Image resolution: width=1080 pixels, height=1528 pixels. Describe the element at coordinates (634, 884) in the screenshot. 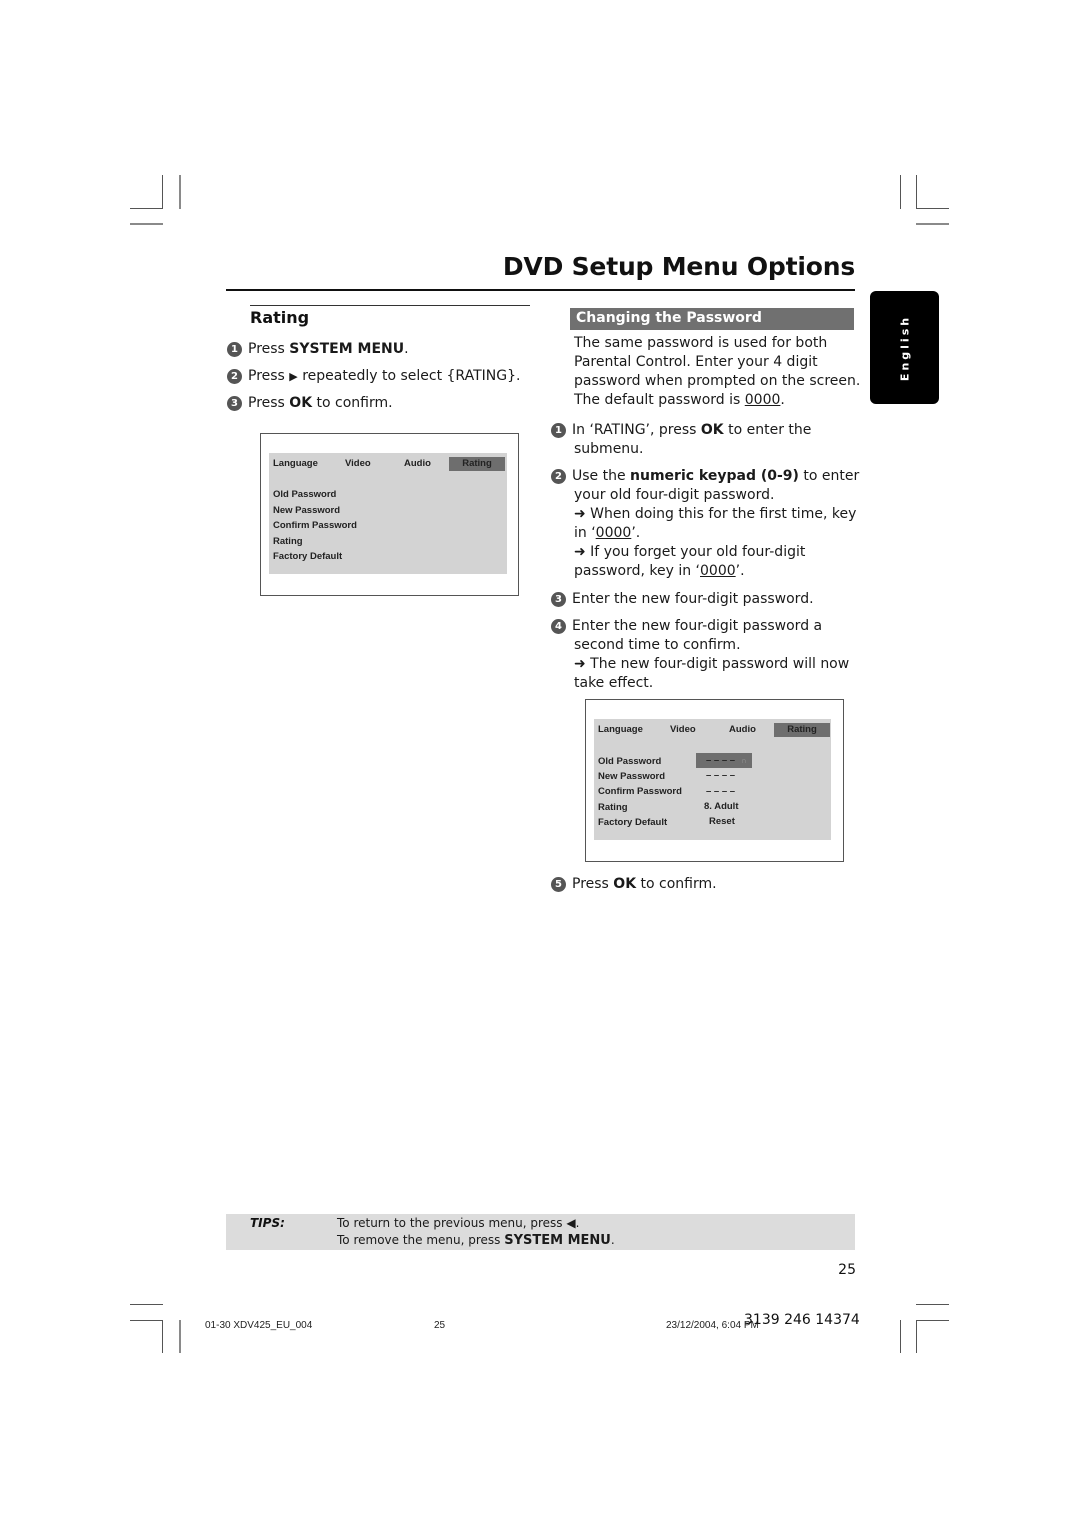

I see `password-step-5: 5 Press OK to confirm.` at that location.